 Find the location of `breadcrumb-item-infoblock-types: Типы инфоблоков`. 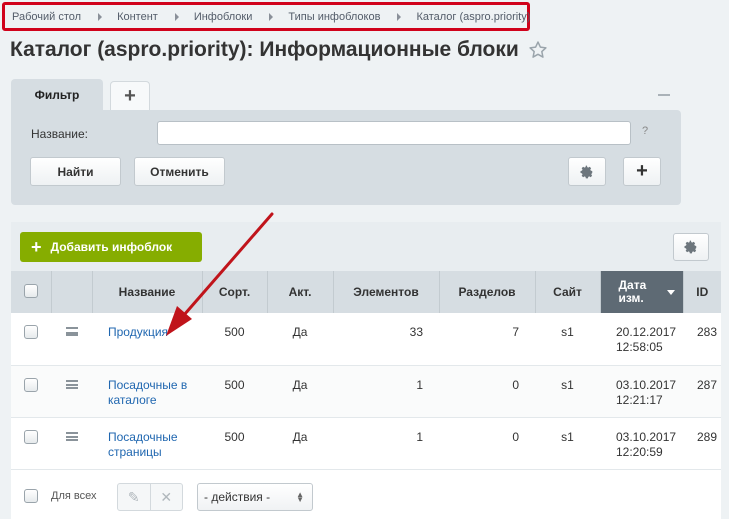

breadcrumb-item-infoblock-types: Типы инфоблоков is located at coordinates (334, 17).